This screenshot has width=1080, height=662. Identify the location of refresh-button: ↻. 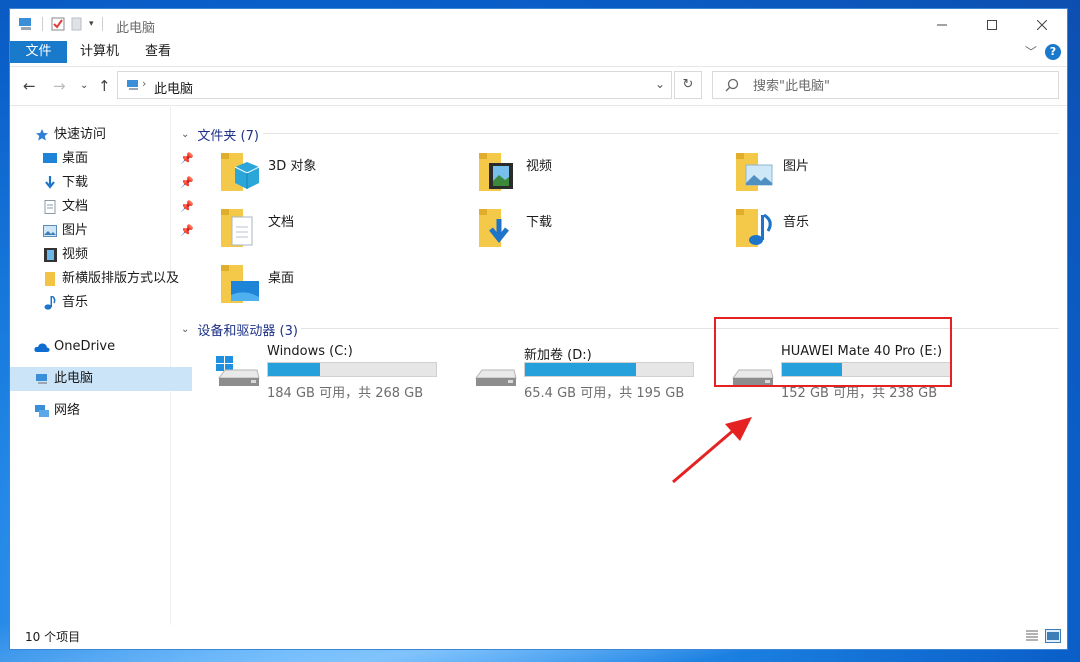
(688, 85).